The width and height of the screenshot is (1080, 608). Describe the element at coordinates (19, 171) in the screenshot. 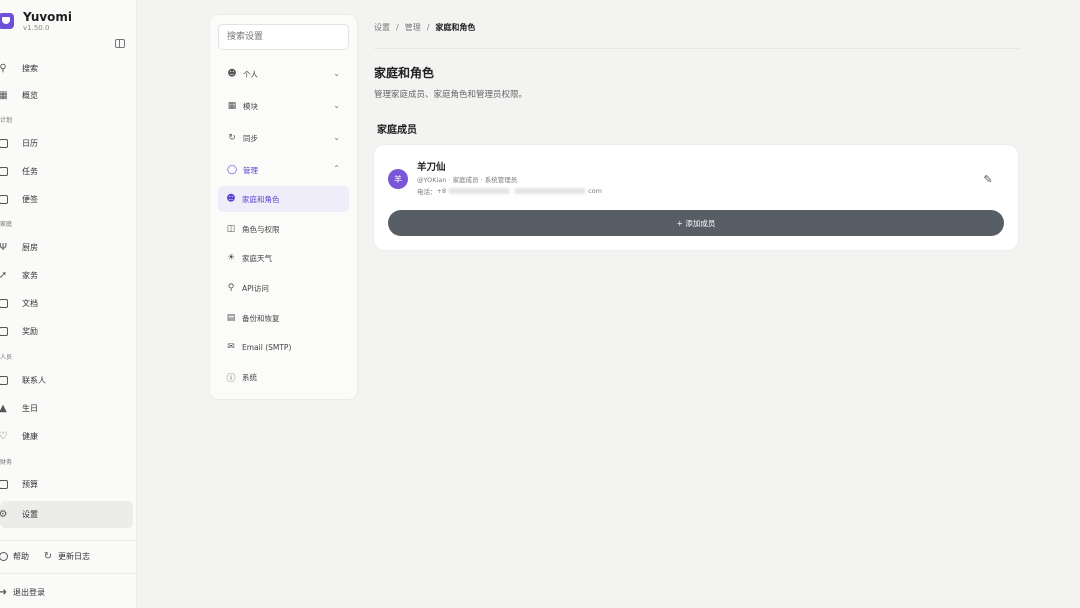

I see `sidebar-item-tasks: 任务` at that location.